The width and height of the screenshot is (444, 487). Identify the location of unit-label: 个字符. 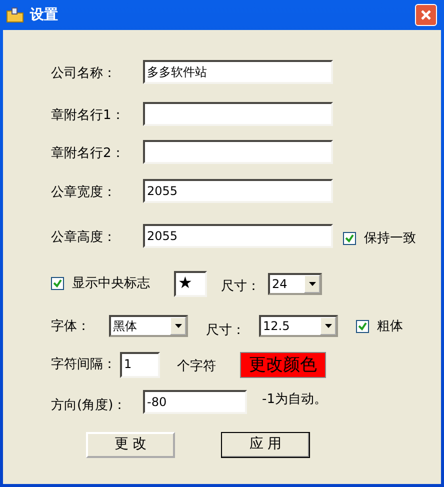
(196, 367).